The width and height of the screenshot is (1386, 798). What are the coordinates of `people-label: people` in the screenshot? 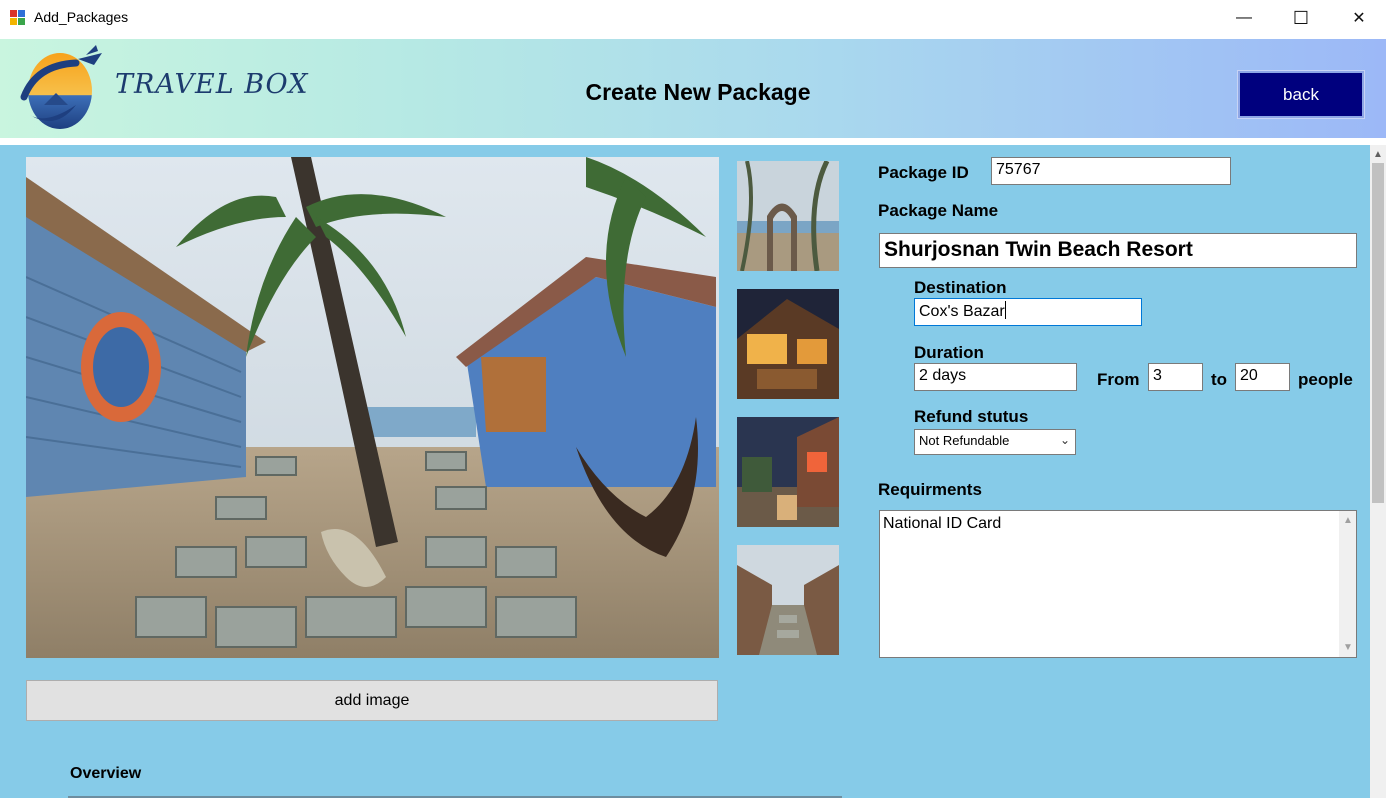 It's located at (1325, 379).